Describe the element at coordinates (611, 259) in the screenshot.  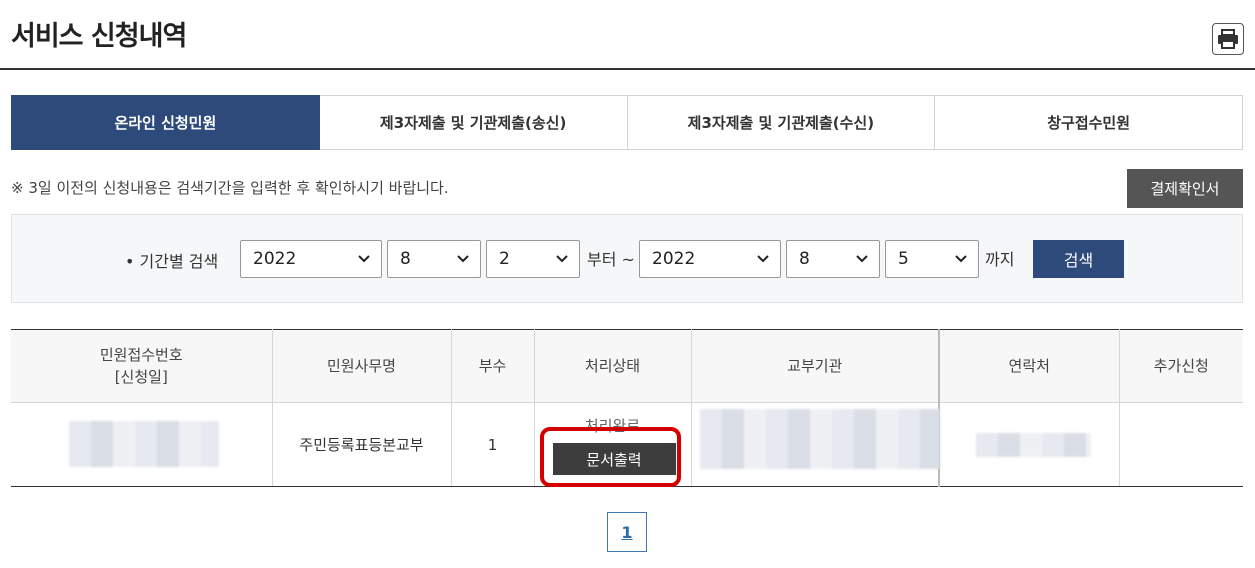
I see `from-label: 부터 ~` at that location.